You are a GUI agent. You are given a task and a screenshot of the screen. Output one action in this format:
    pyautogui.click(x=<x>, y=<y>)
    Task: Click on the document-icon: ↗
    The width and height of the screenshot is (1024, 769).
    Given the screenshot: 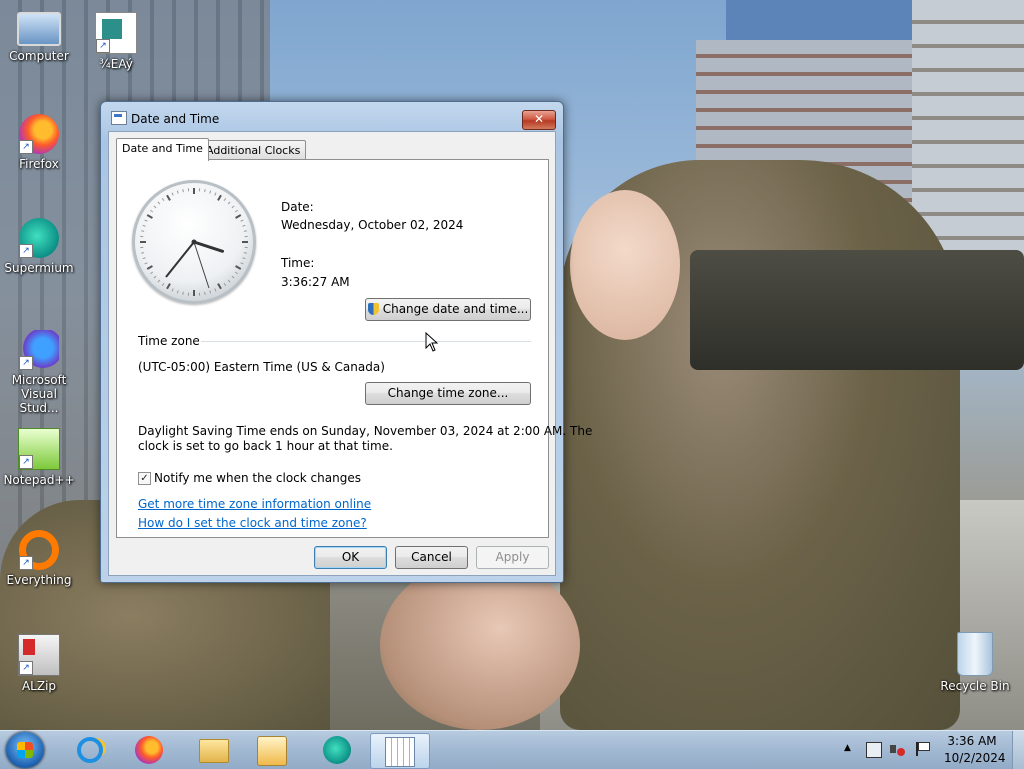 What is the action you would take?
    pyautogui.click(x=116, y=33)
    